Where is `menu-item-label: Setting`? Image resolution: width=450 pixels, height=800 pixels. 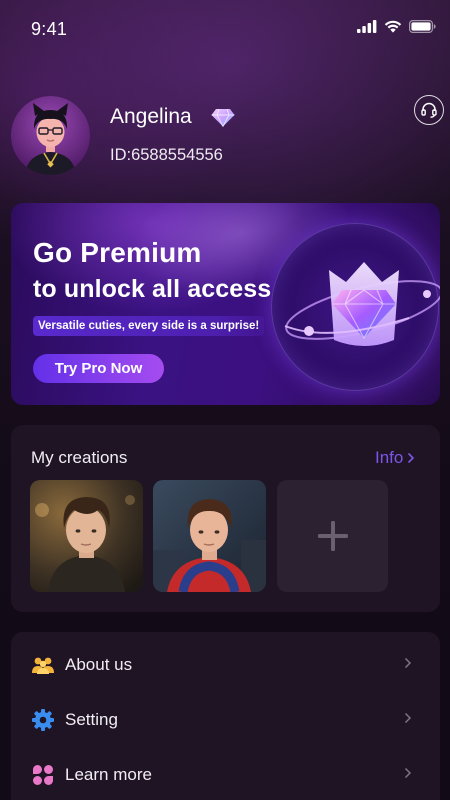 menu-item-label: Setting is located at coordinates (91, 719).